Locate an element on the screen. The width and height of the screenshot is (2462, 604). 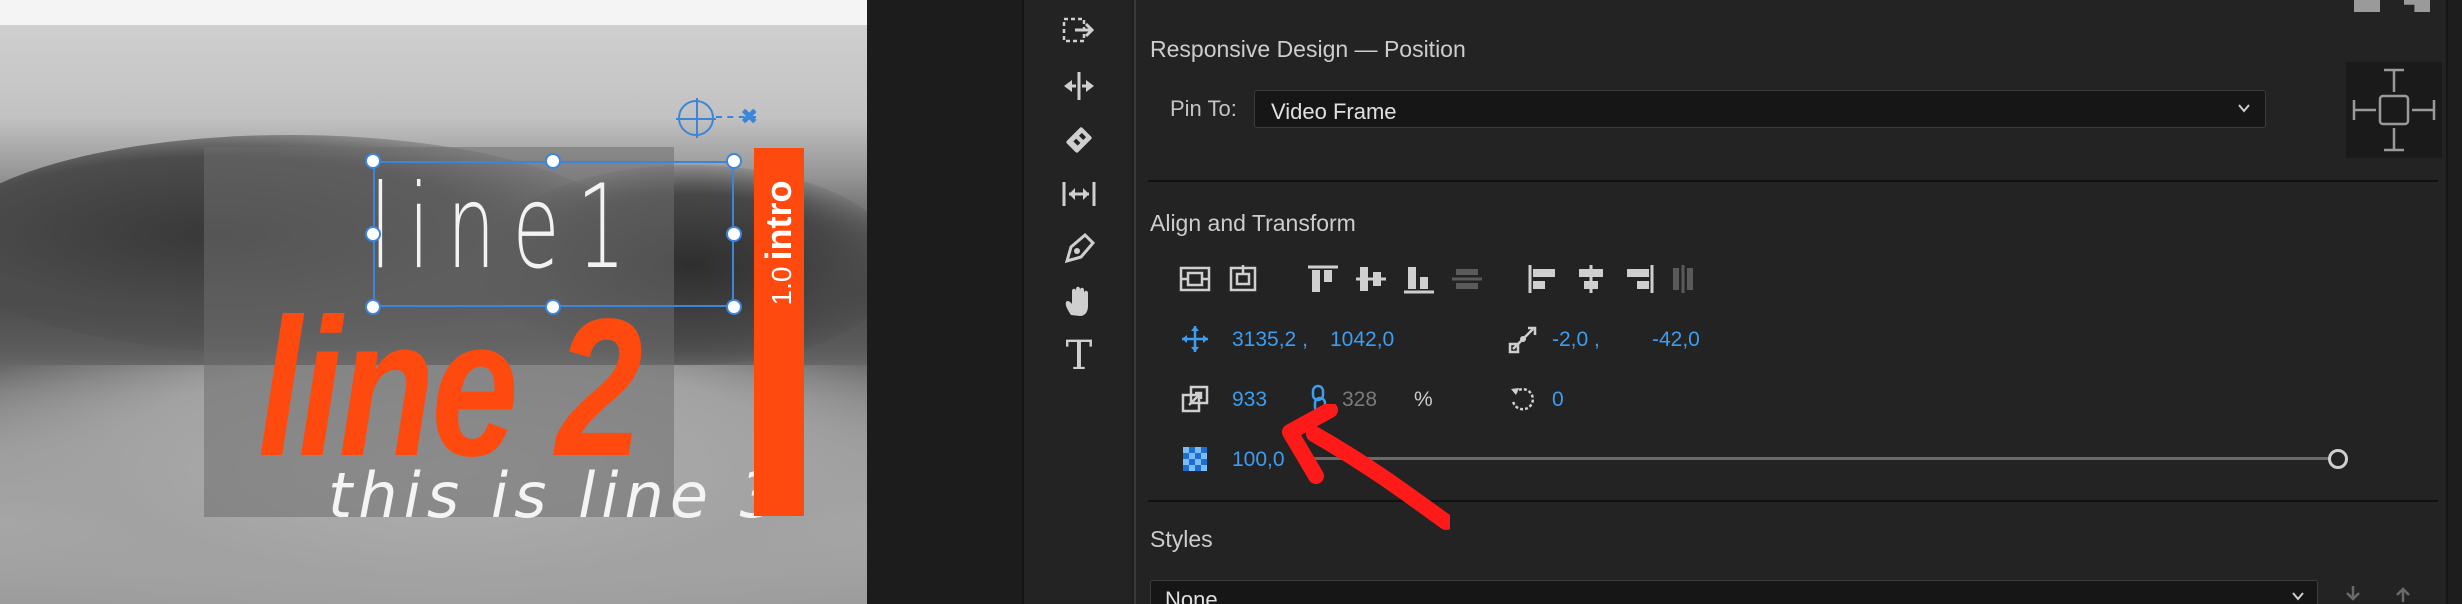
position-icon is located at coordinates (1195, 339).